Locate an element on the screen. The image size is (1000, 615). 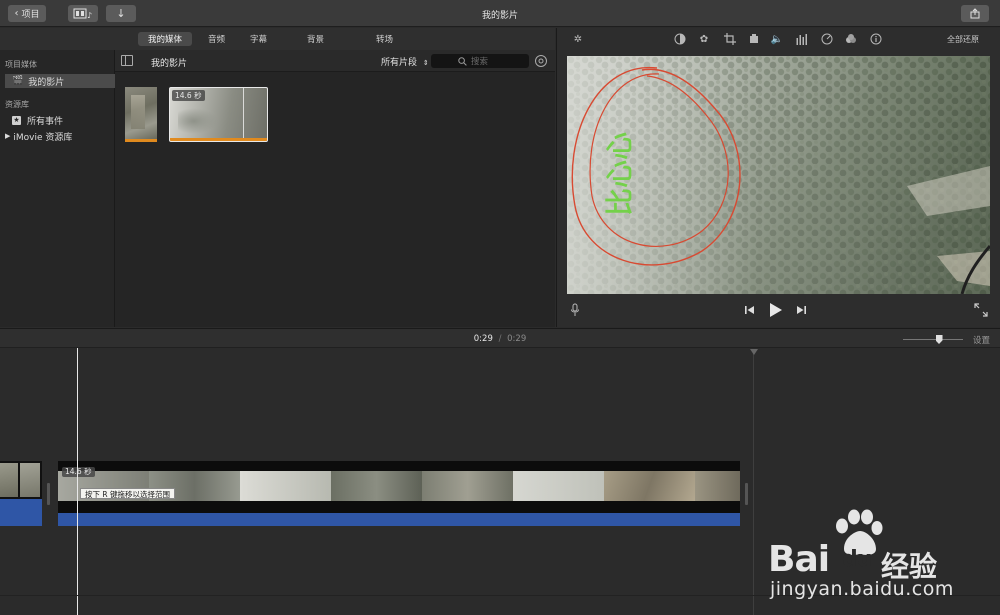
share-icon is located at coordinates (975, 13).